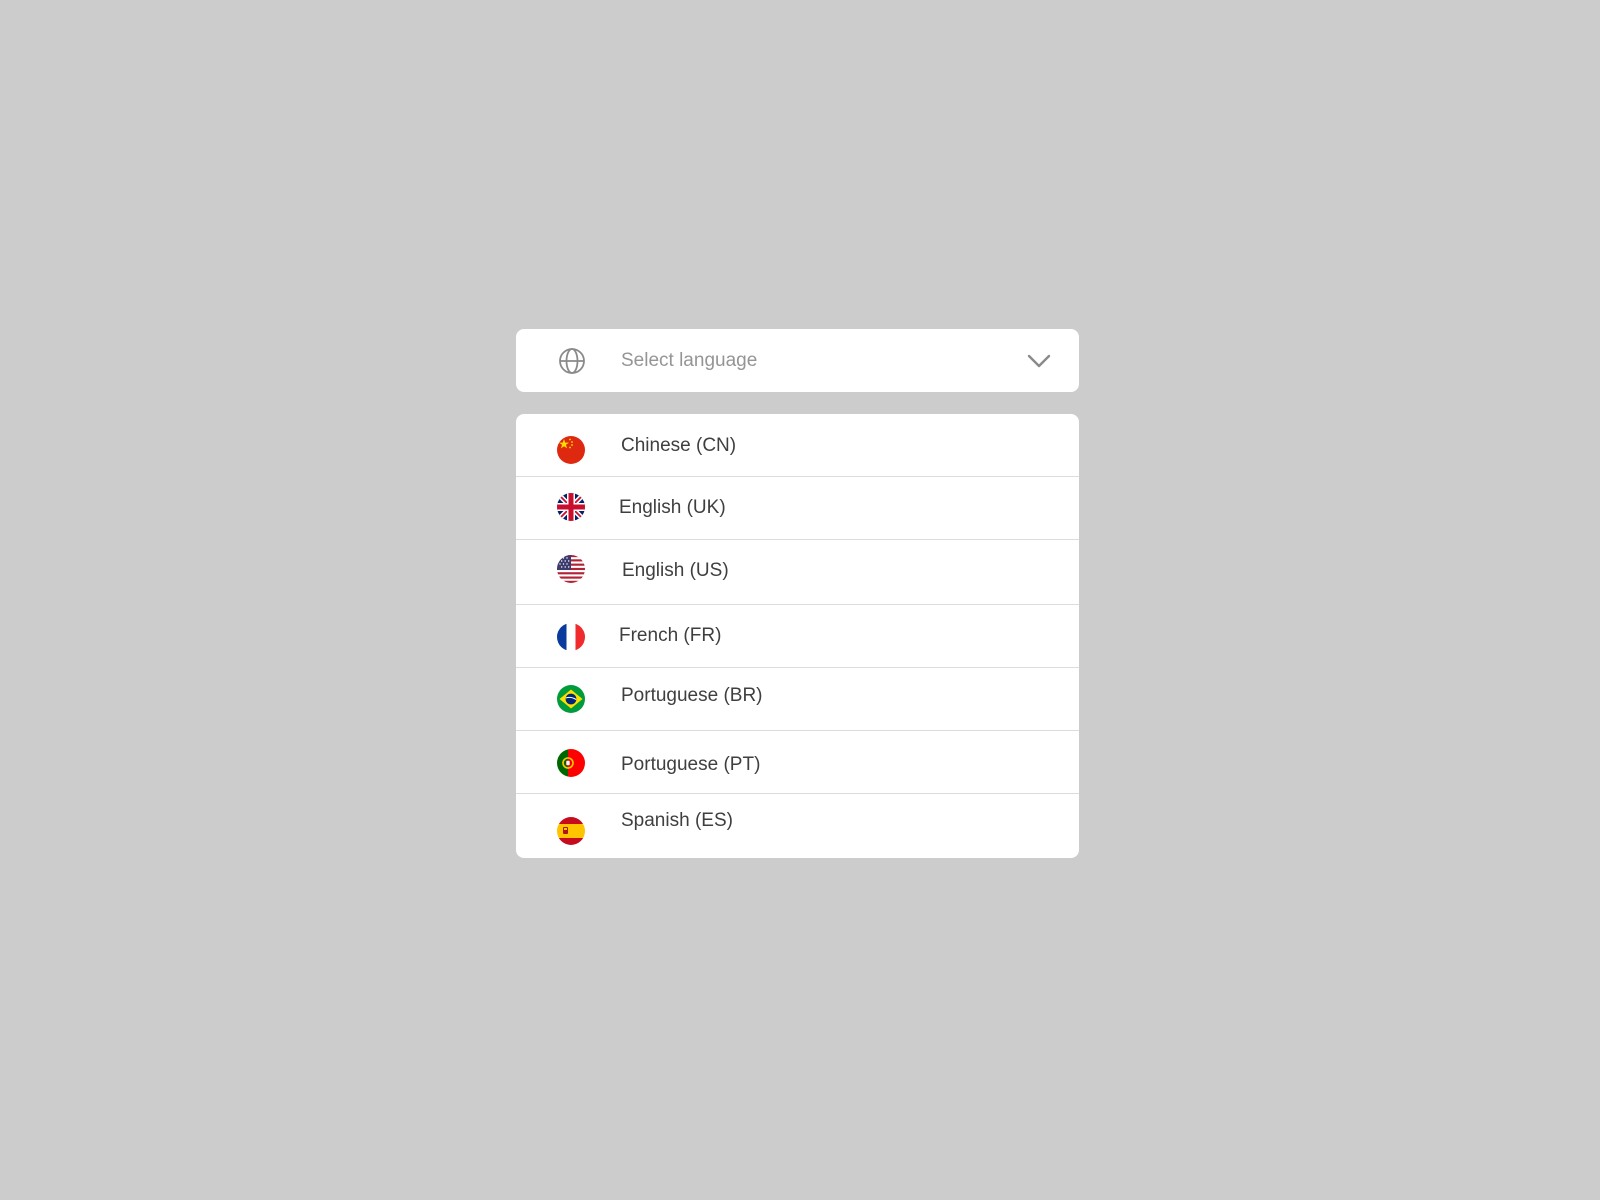  What do you see at coordinates (571, 637) in the screenshot?
I see `france-flag-icon` at bounding box center [571, 637].